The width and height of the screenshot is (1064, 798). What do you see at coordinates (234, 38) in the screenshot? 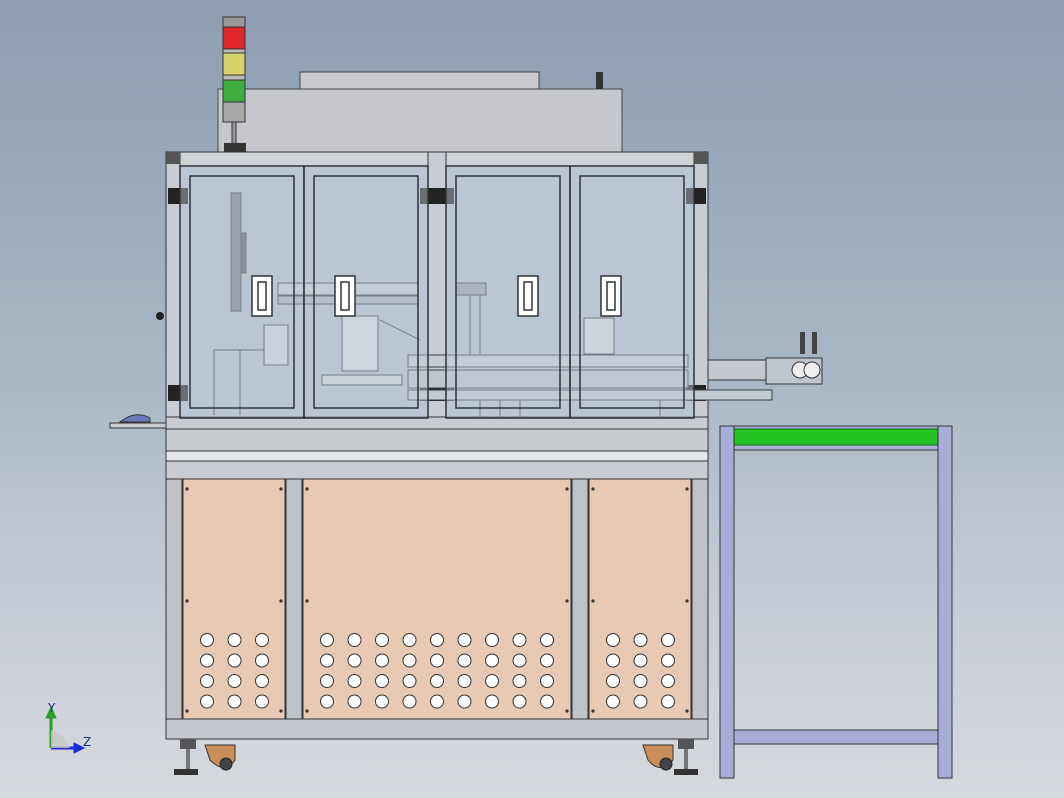
I see `signal-lamp-red` at bounding box center [234, 38].